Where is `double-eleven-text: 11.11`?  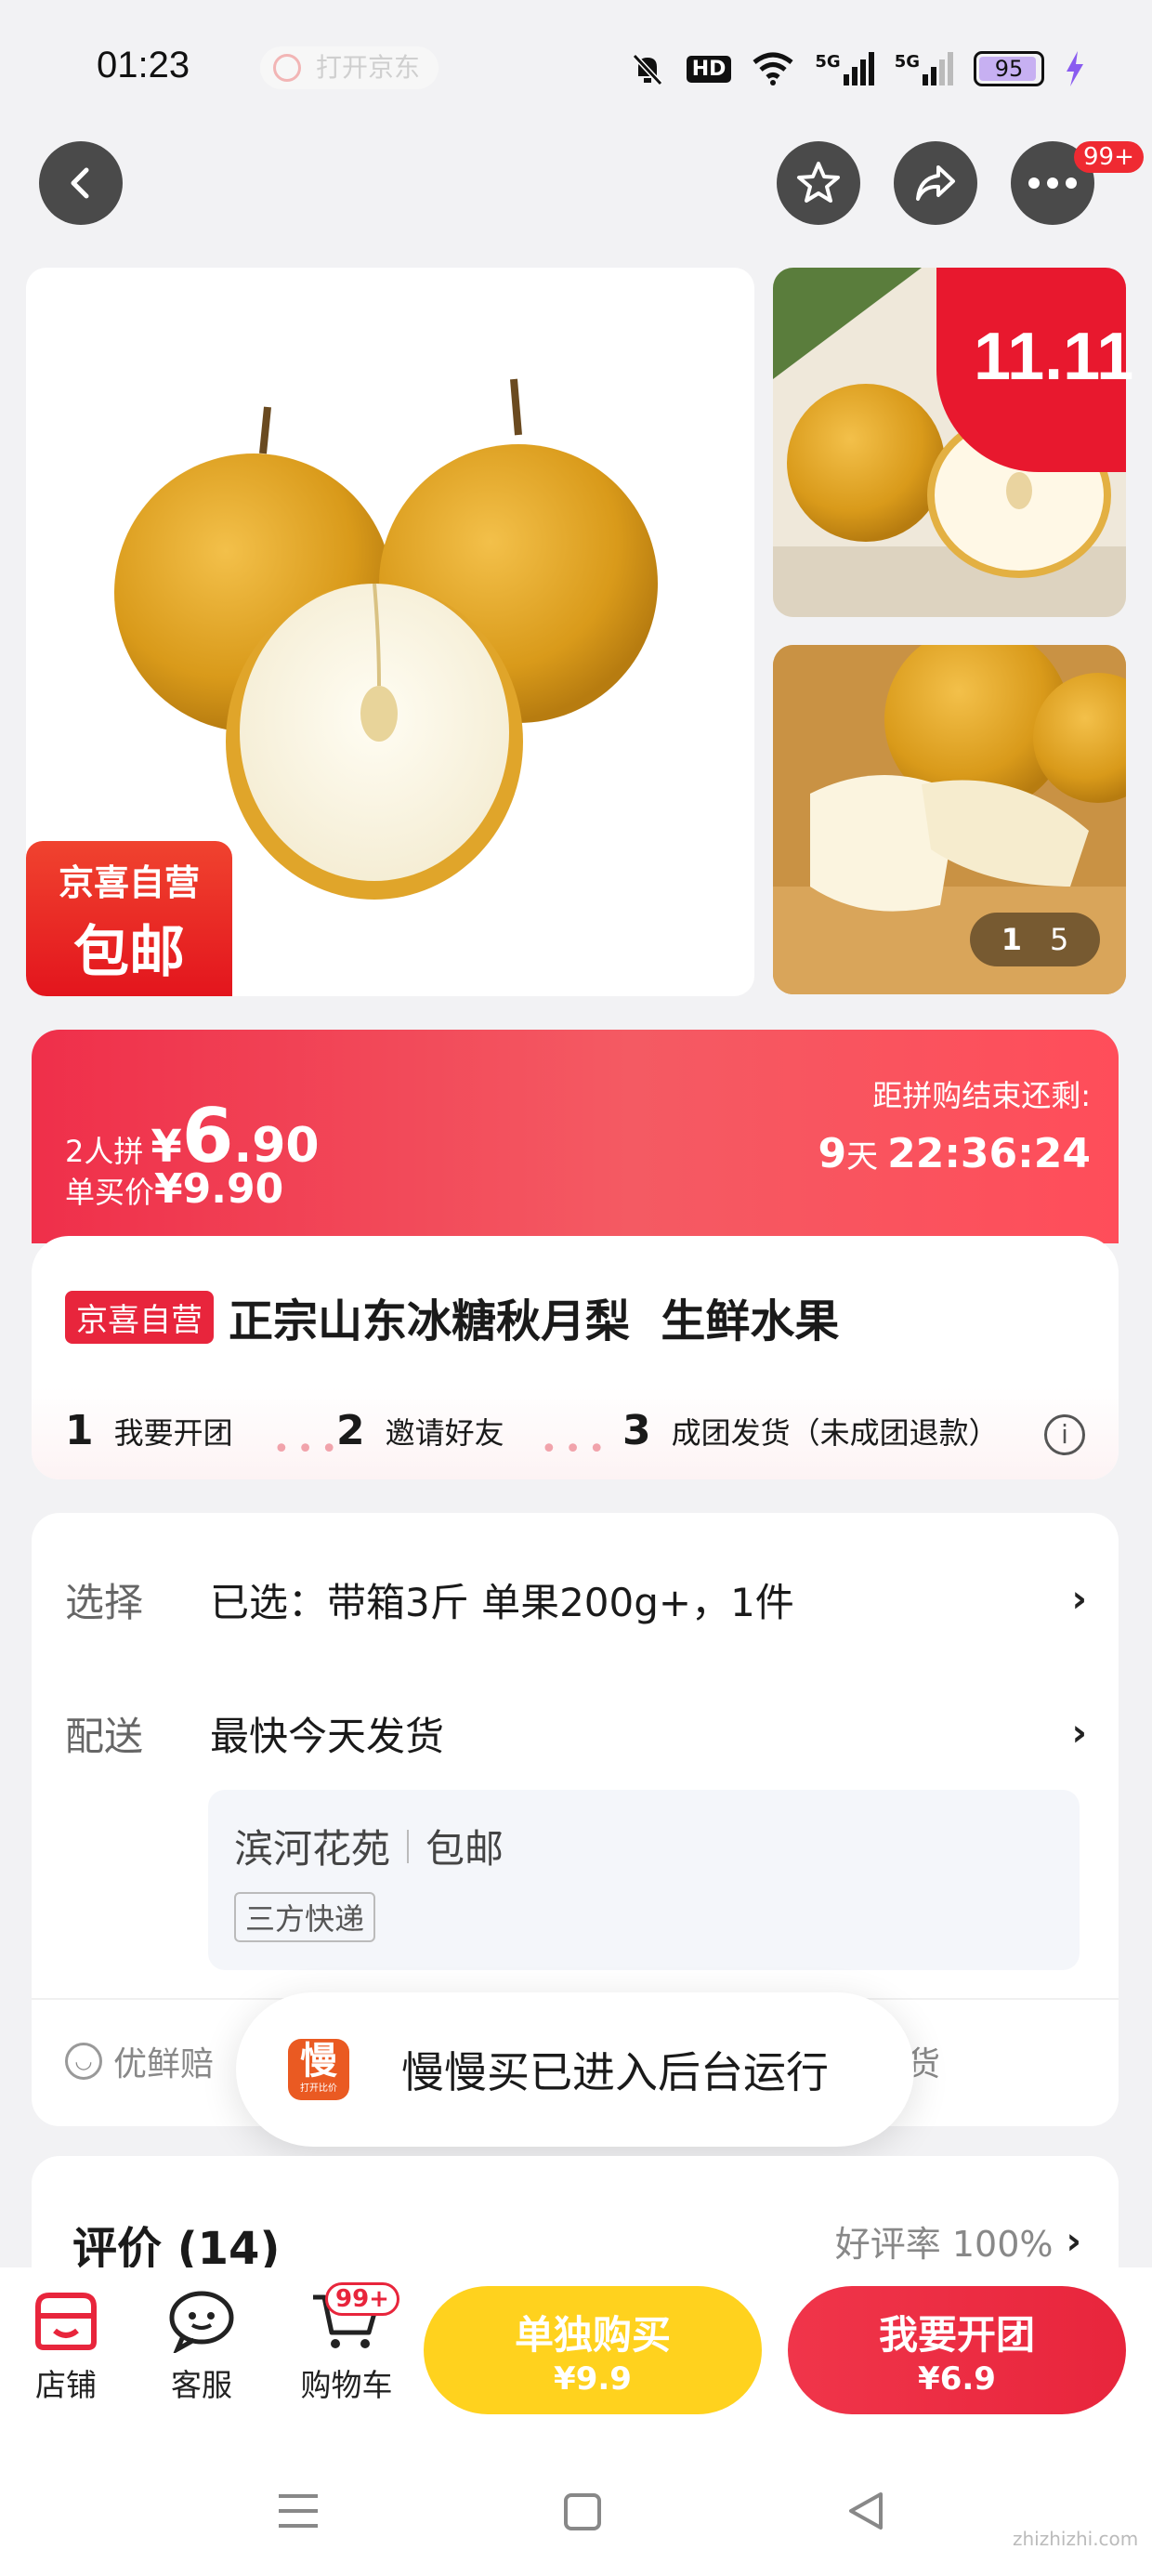 double-eleven-text: 11.11 is located at coordinates (1054, 357).